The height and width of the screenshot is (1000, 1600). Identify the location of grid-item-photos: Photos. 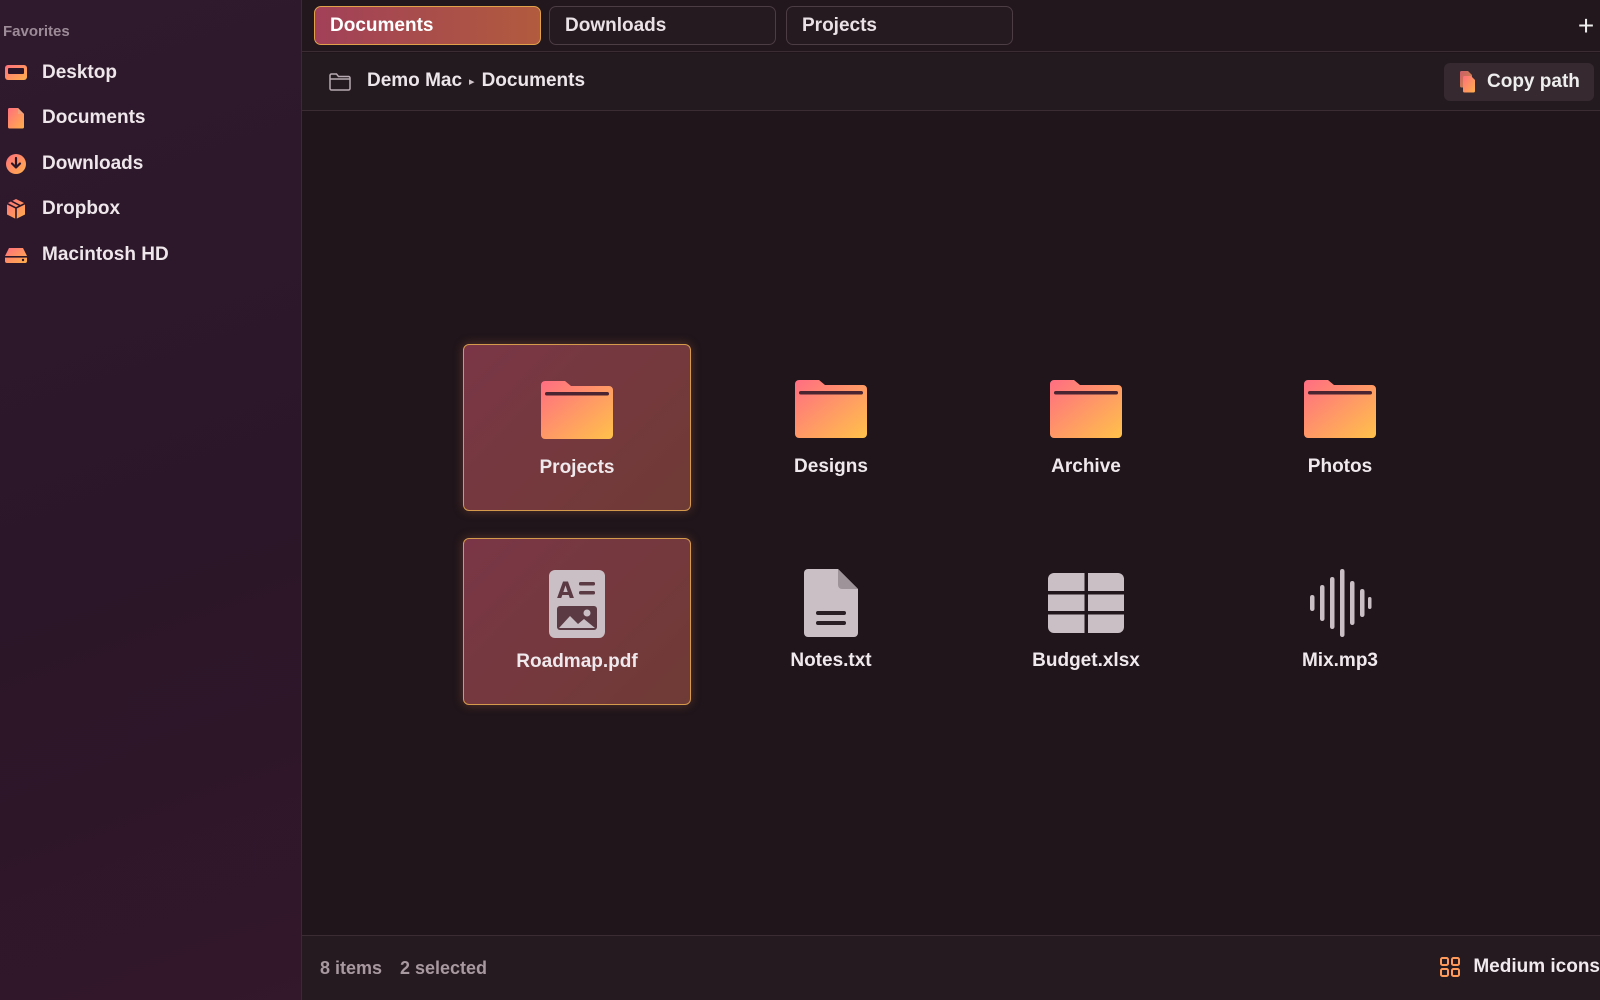
(1340, 427).